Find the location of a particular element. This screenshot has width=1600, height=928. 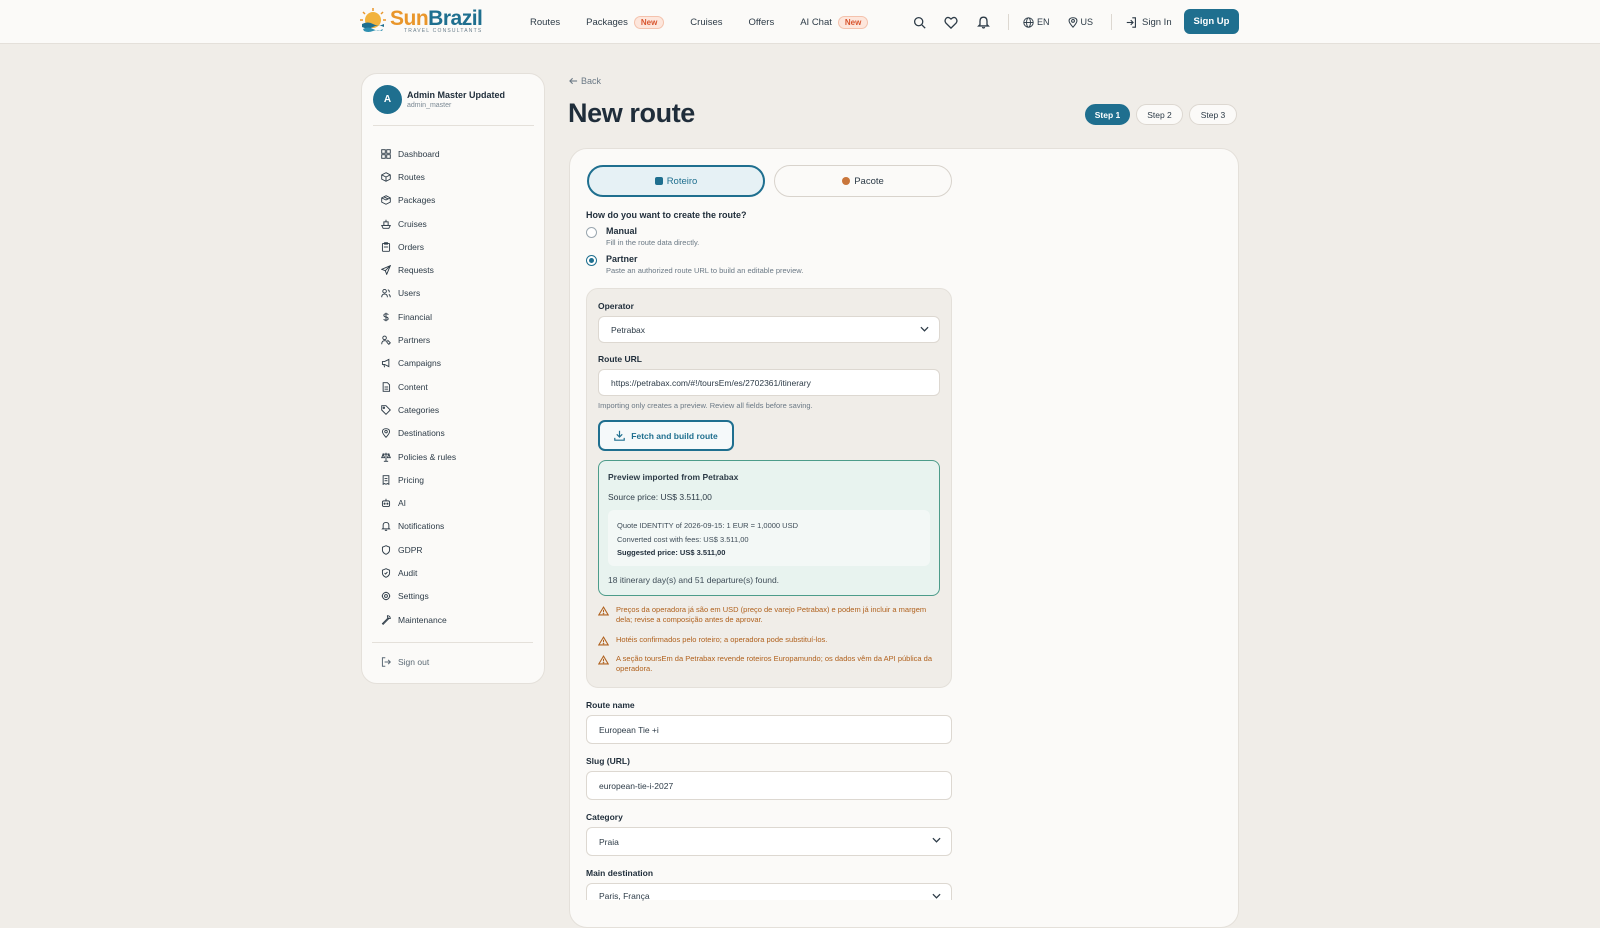

sign-out-link: Sign out is located at coordinates (405, 662).